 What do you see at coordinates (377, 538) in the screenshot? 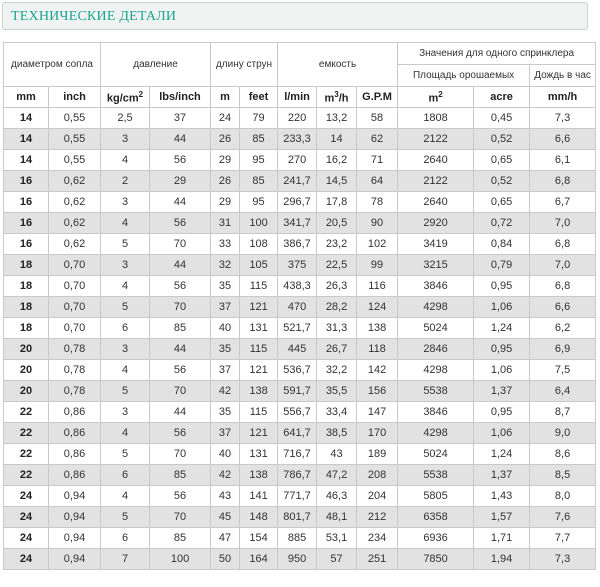
I see `cell-flow-gpm: 234` at bounding box center [377, 538].